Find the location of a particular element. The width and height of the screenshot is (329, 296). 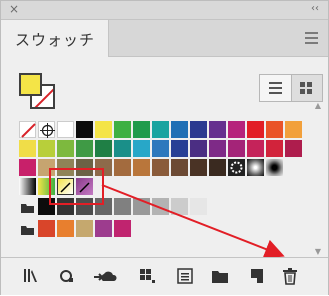

tab-label: スウォッチ is located at coordinates (55, 40).